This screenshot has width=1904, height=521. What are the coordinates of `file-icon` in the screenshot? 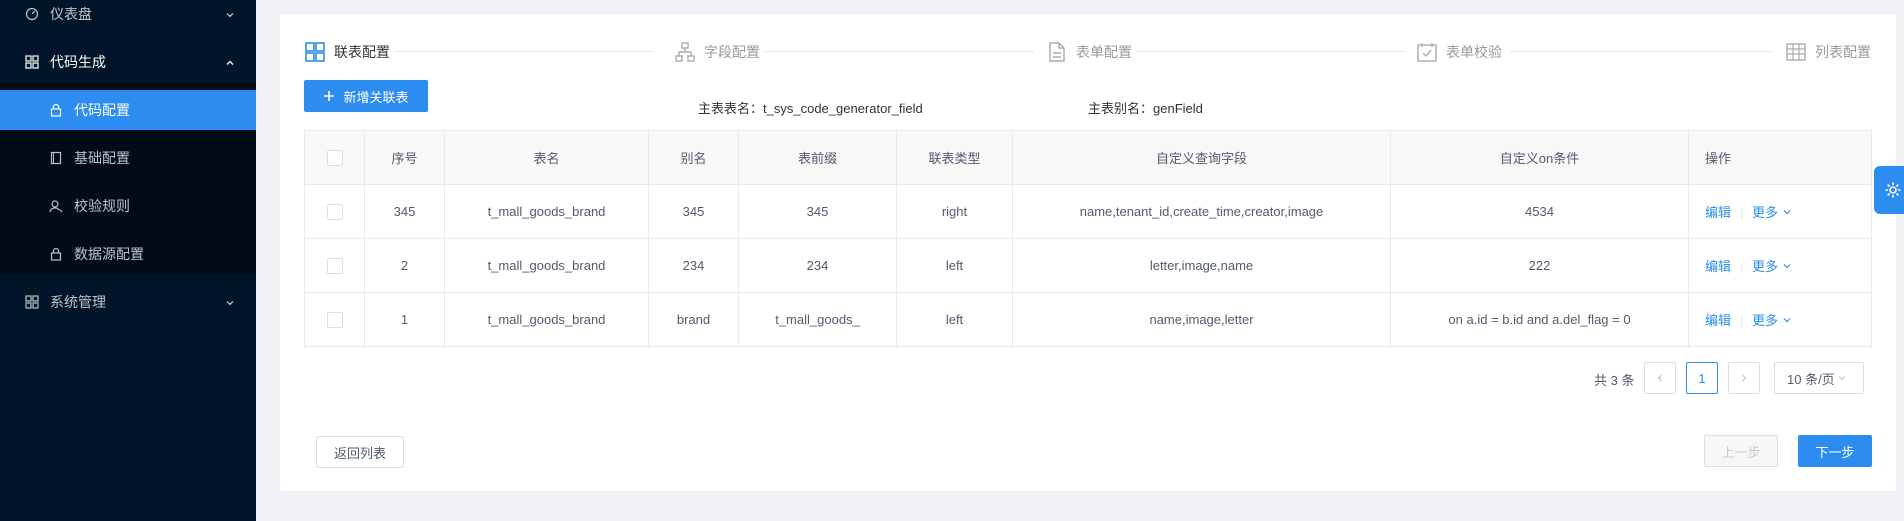 It's located at (1057, 52).